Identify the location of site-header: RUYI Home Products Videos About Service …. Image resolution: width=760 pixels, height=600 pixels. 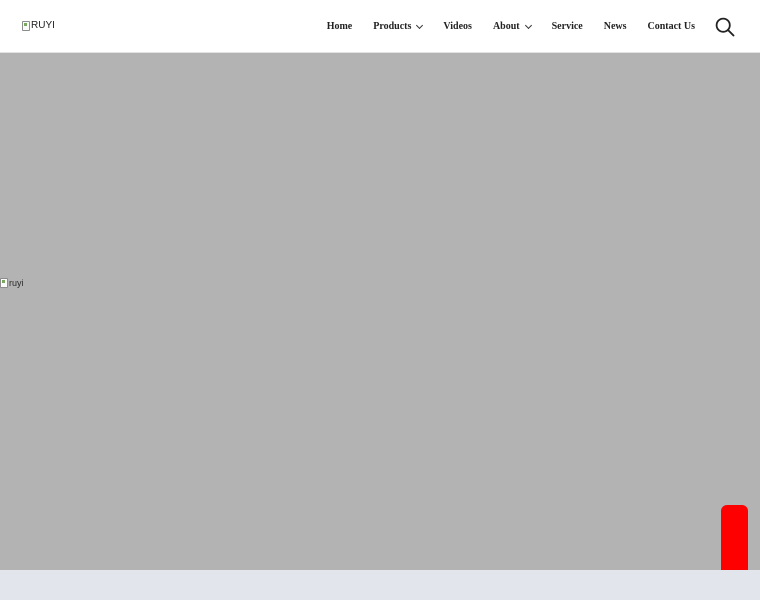
(380, 26).